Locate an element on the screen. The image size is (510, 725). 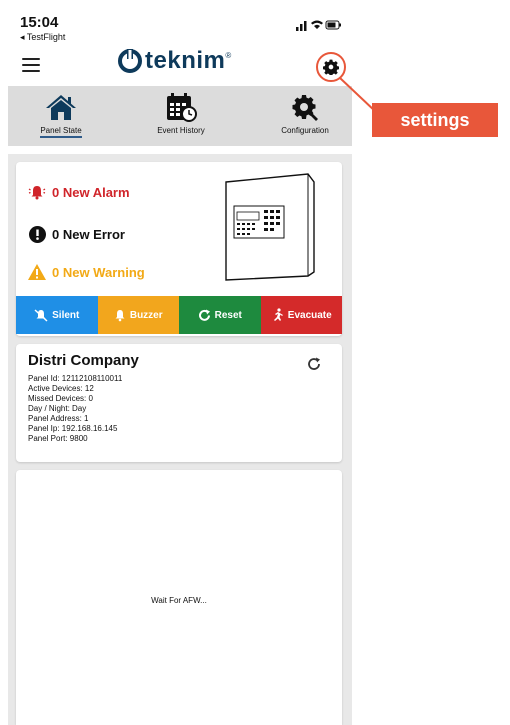
action-buttons: Silent Buzzer Reset Evacuate is located at coordinates (179, 315).